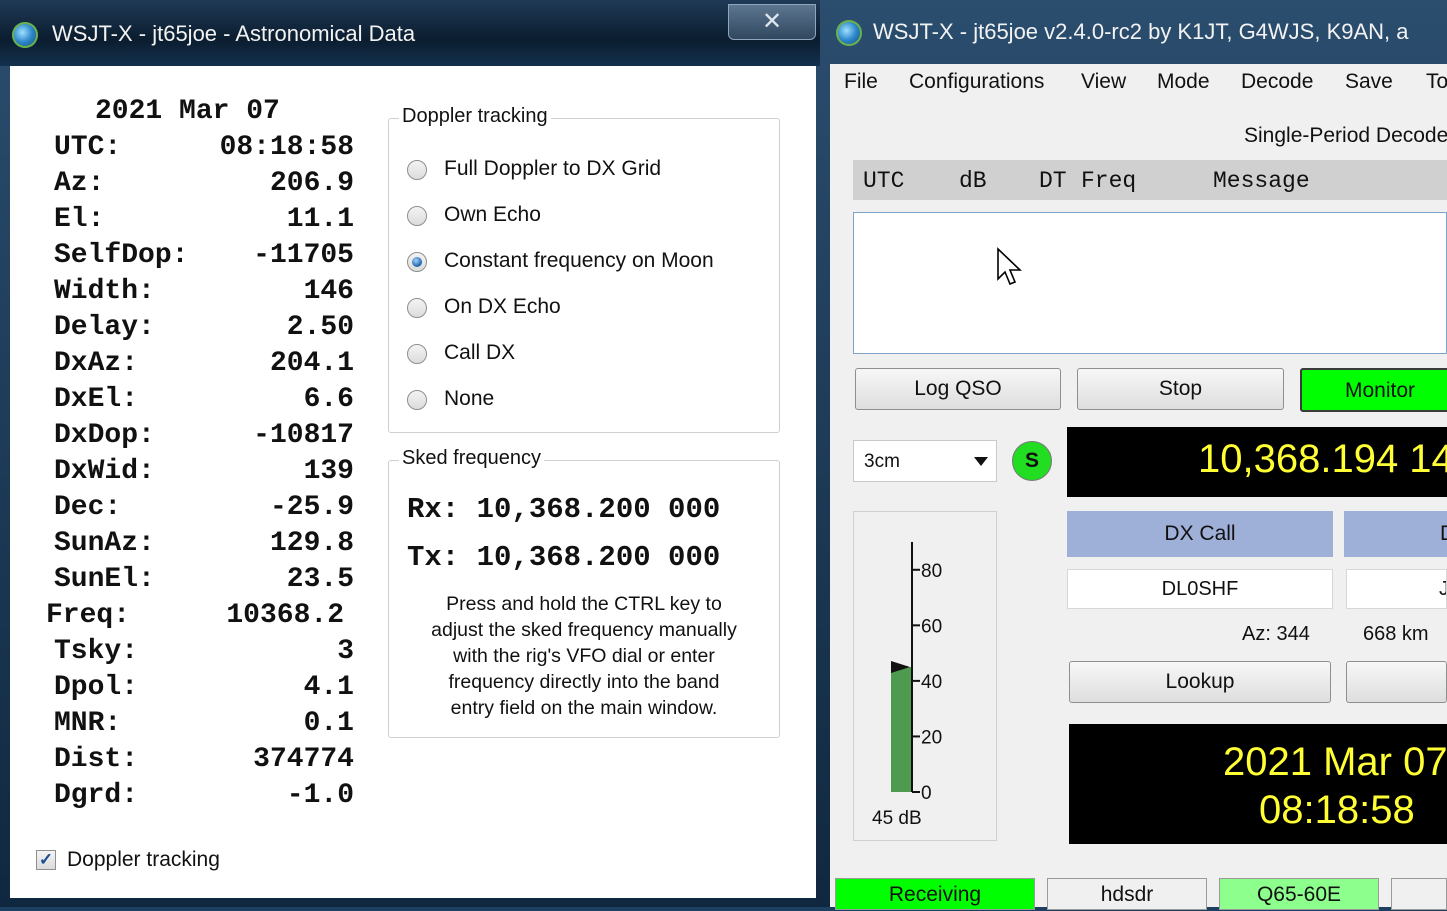 This screenshot has width=1447, height=911. Describe the element at coordinates (916, 672) in the screenshot. I see `signal-meter-scale: 80 60 40 20 0` at that location.